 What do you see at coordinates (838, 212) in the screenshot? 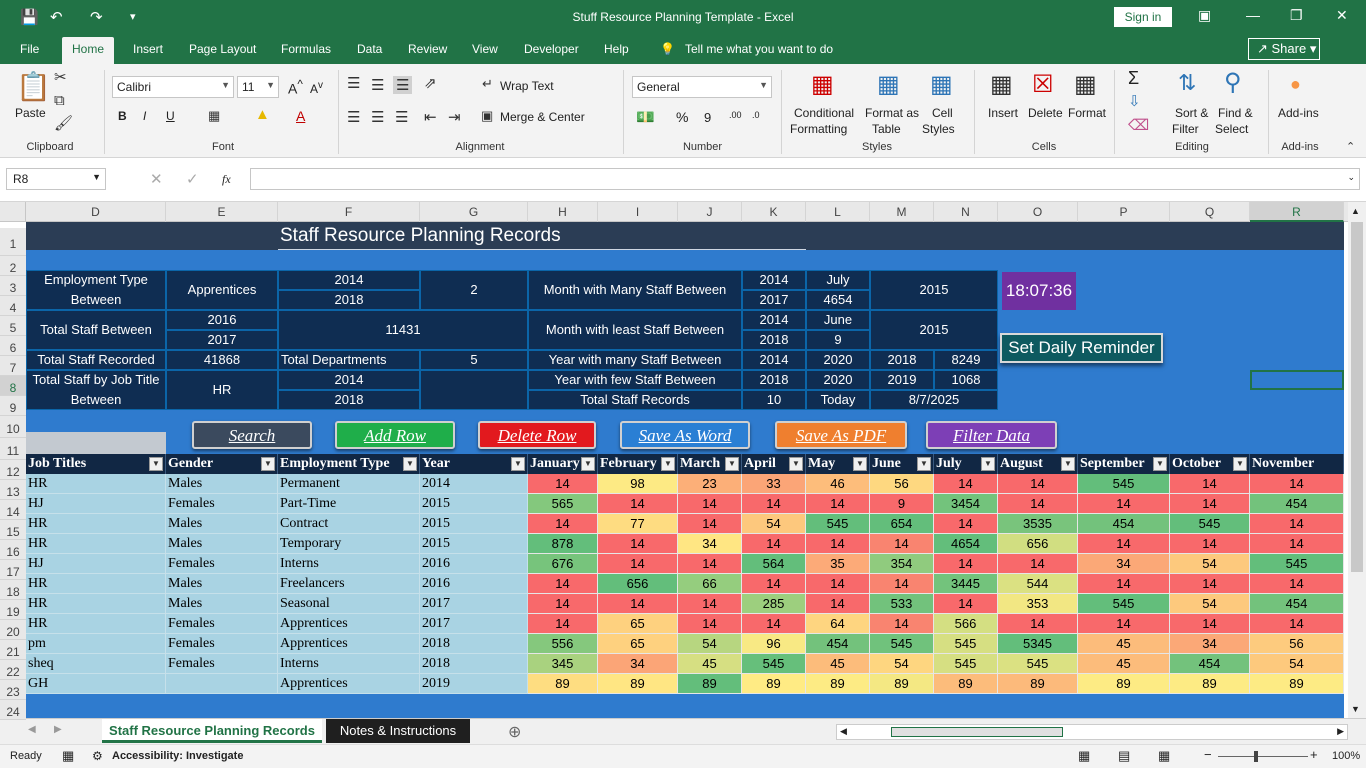
I see `column-header-L: L` at bounding box center [838, 212].